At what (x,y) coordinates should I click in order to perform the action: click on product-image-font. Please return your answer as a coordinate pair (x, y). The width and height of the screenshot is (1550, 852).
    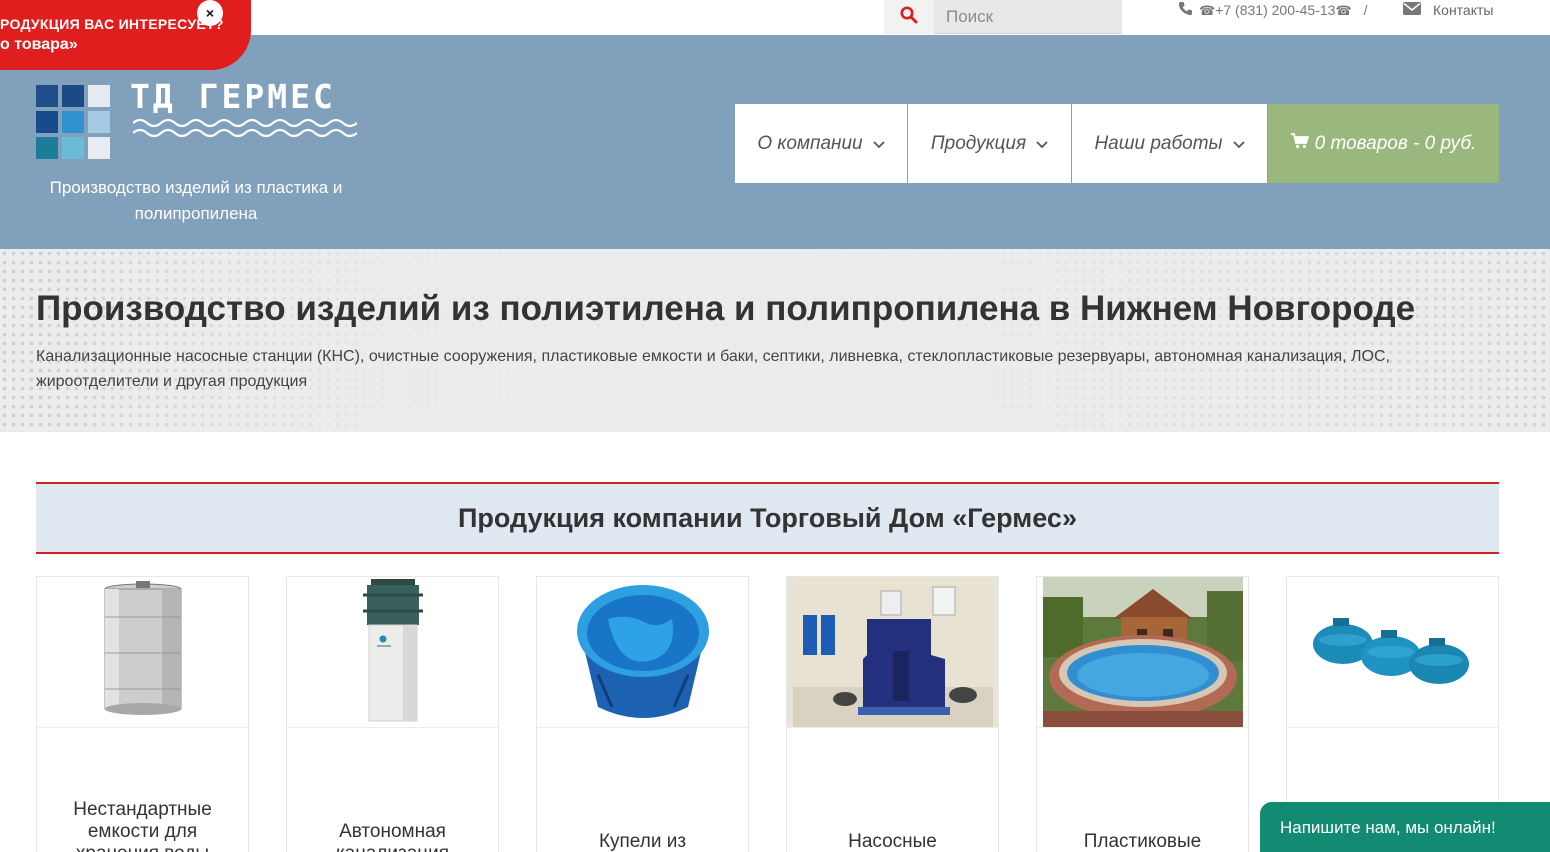
    Looking at the image, I should click on (642, 652).